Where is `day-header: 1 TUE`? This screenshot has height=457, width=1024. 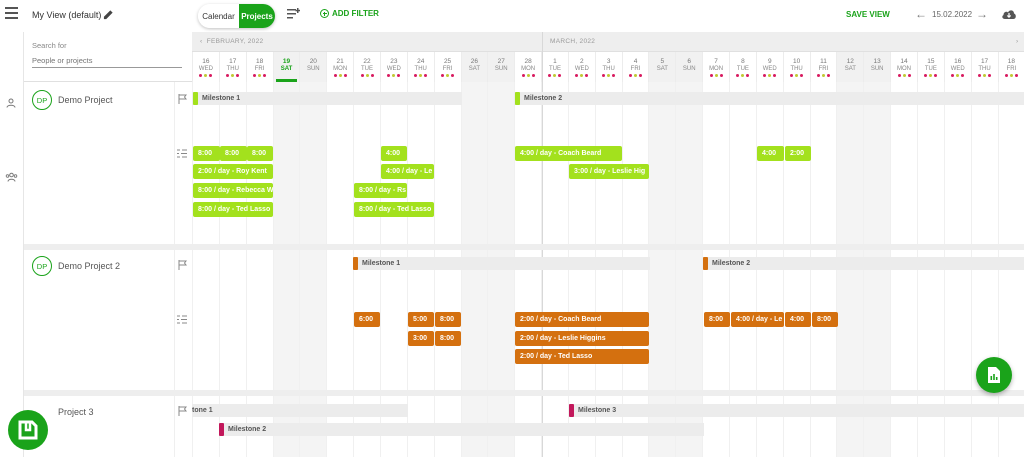 day-header: 1 TUE is located at coordinates (554, 67).